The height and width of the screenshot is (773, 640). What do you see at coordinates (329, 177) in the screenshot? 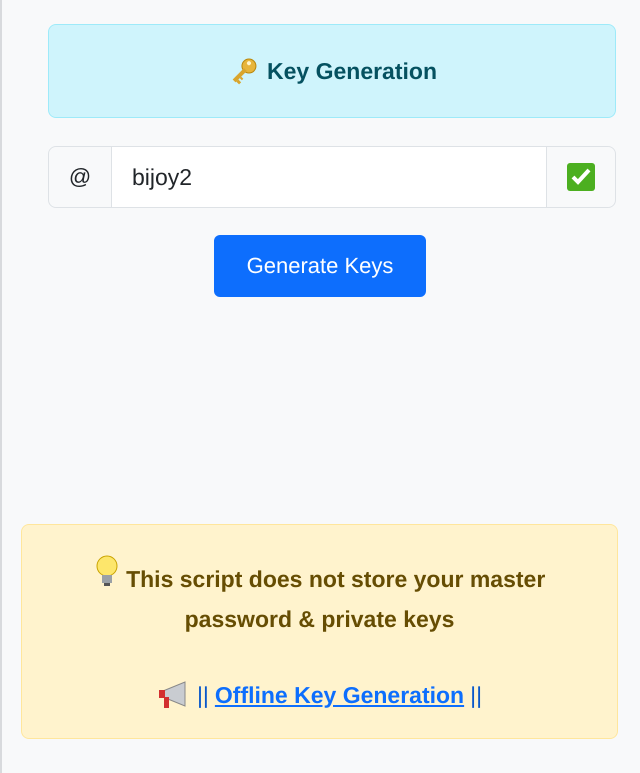
I see `username-field: bijoy2` at bounding box center [329, 177].